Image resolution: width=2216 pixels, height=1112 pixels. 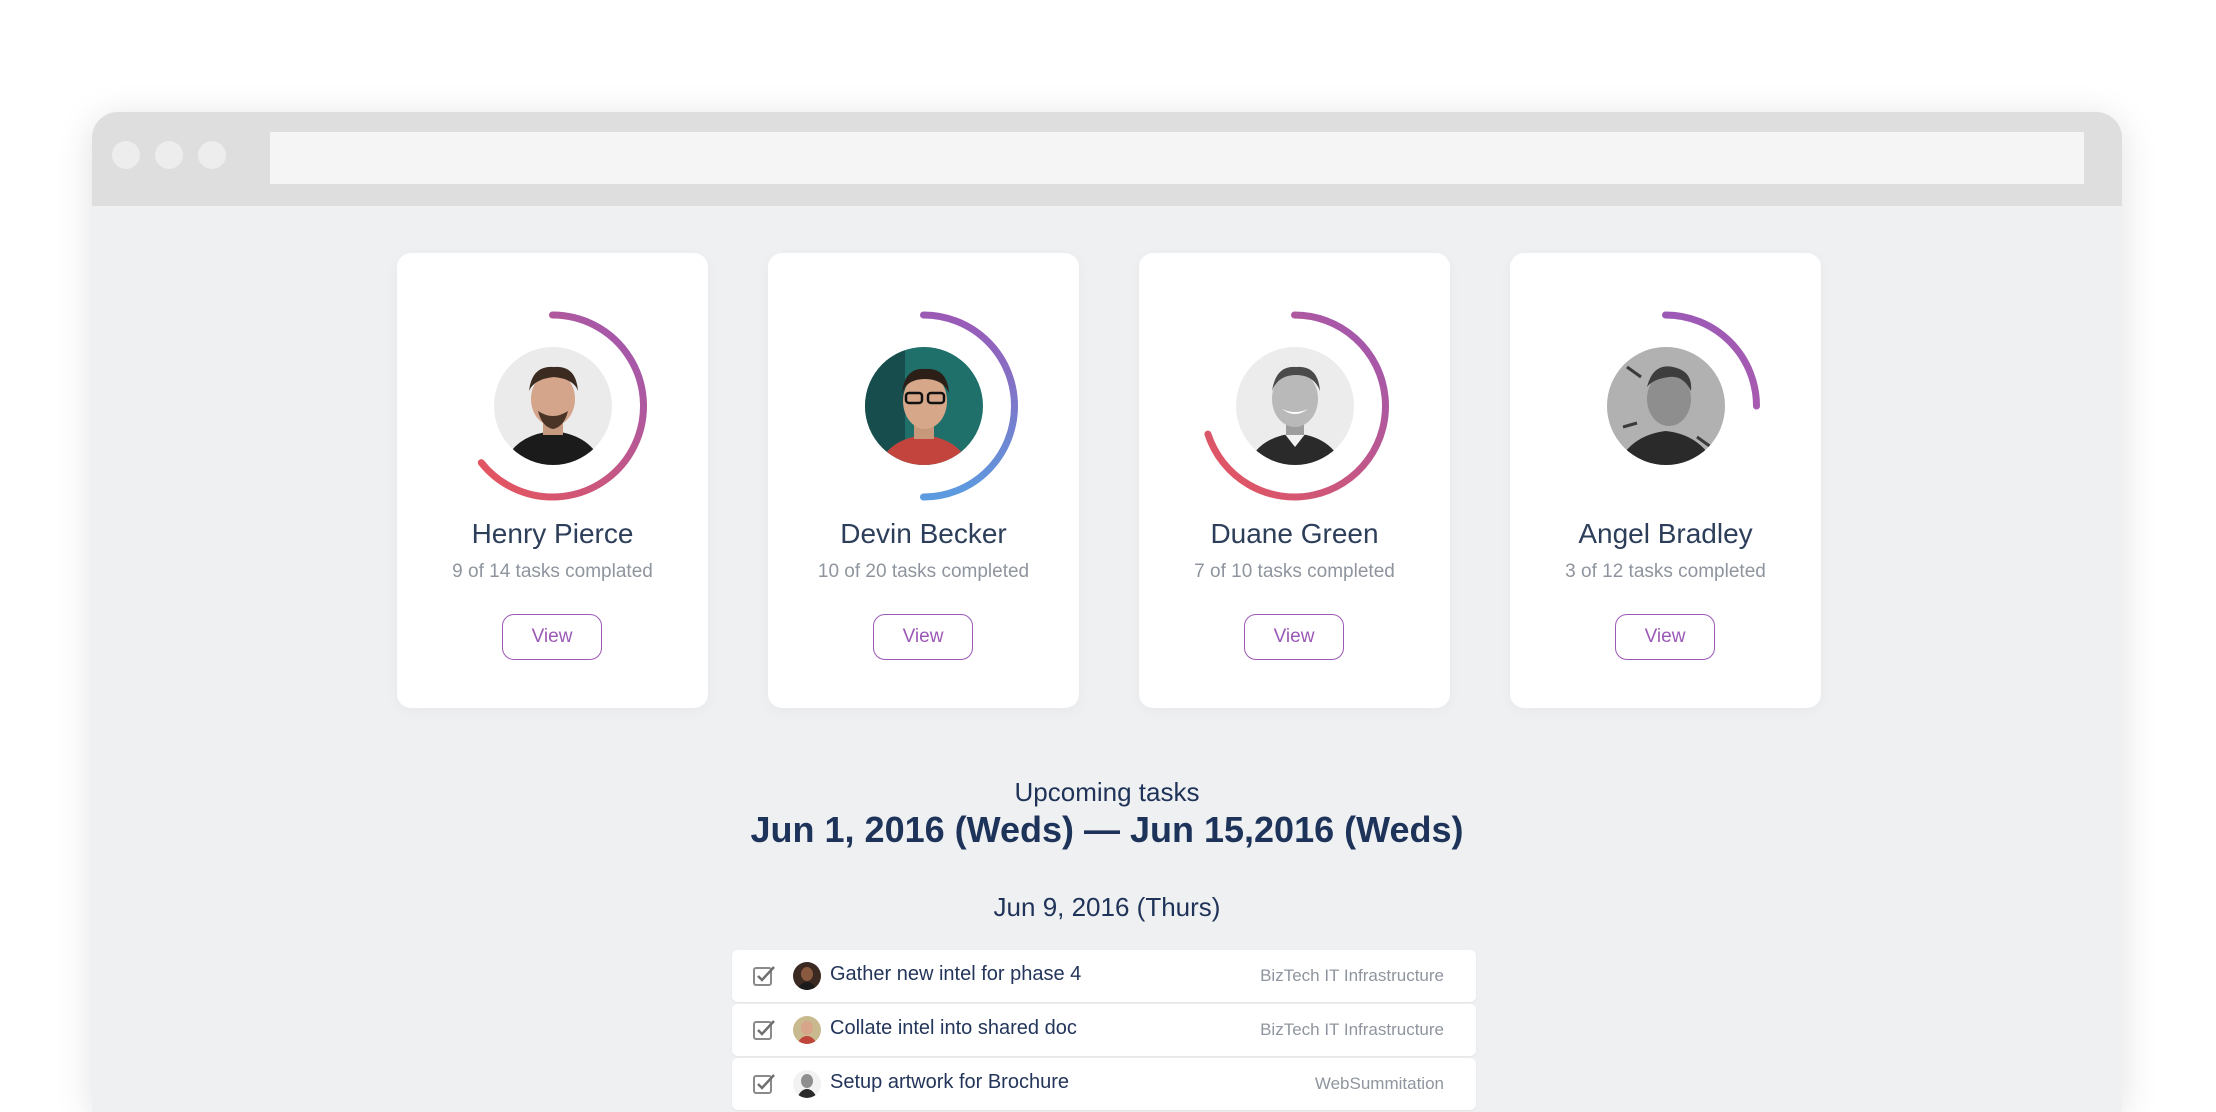 I want to click on task-title: Gather new intel for phase 4, so click(x=956, y=974).